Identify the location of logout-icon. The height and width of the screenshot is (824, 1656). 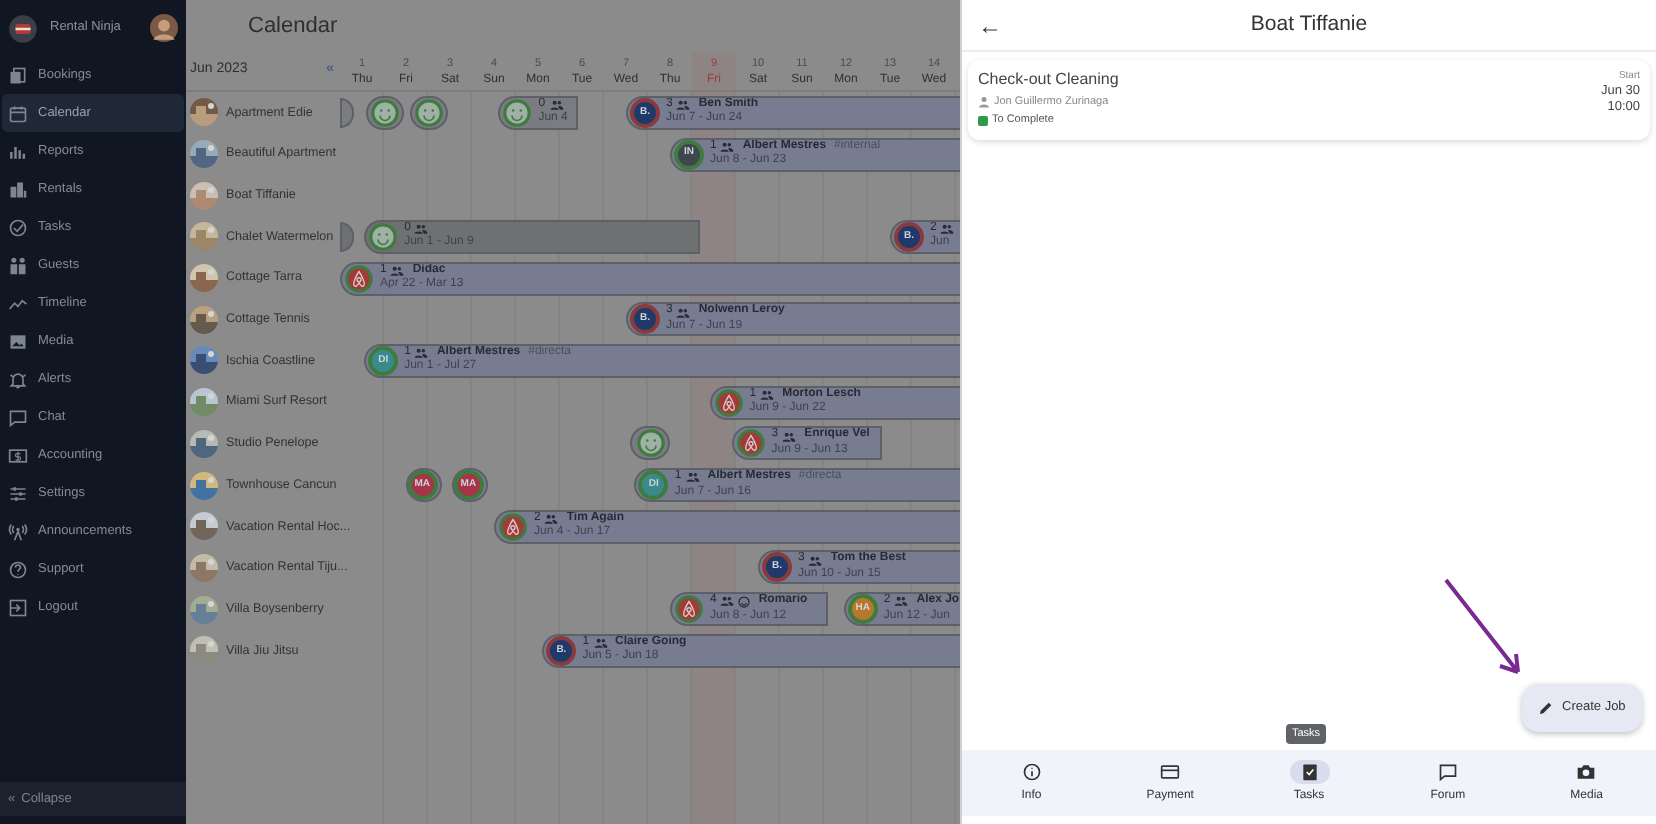
(18, 607).